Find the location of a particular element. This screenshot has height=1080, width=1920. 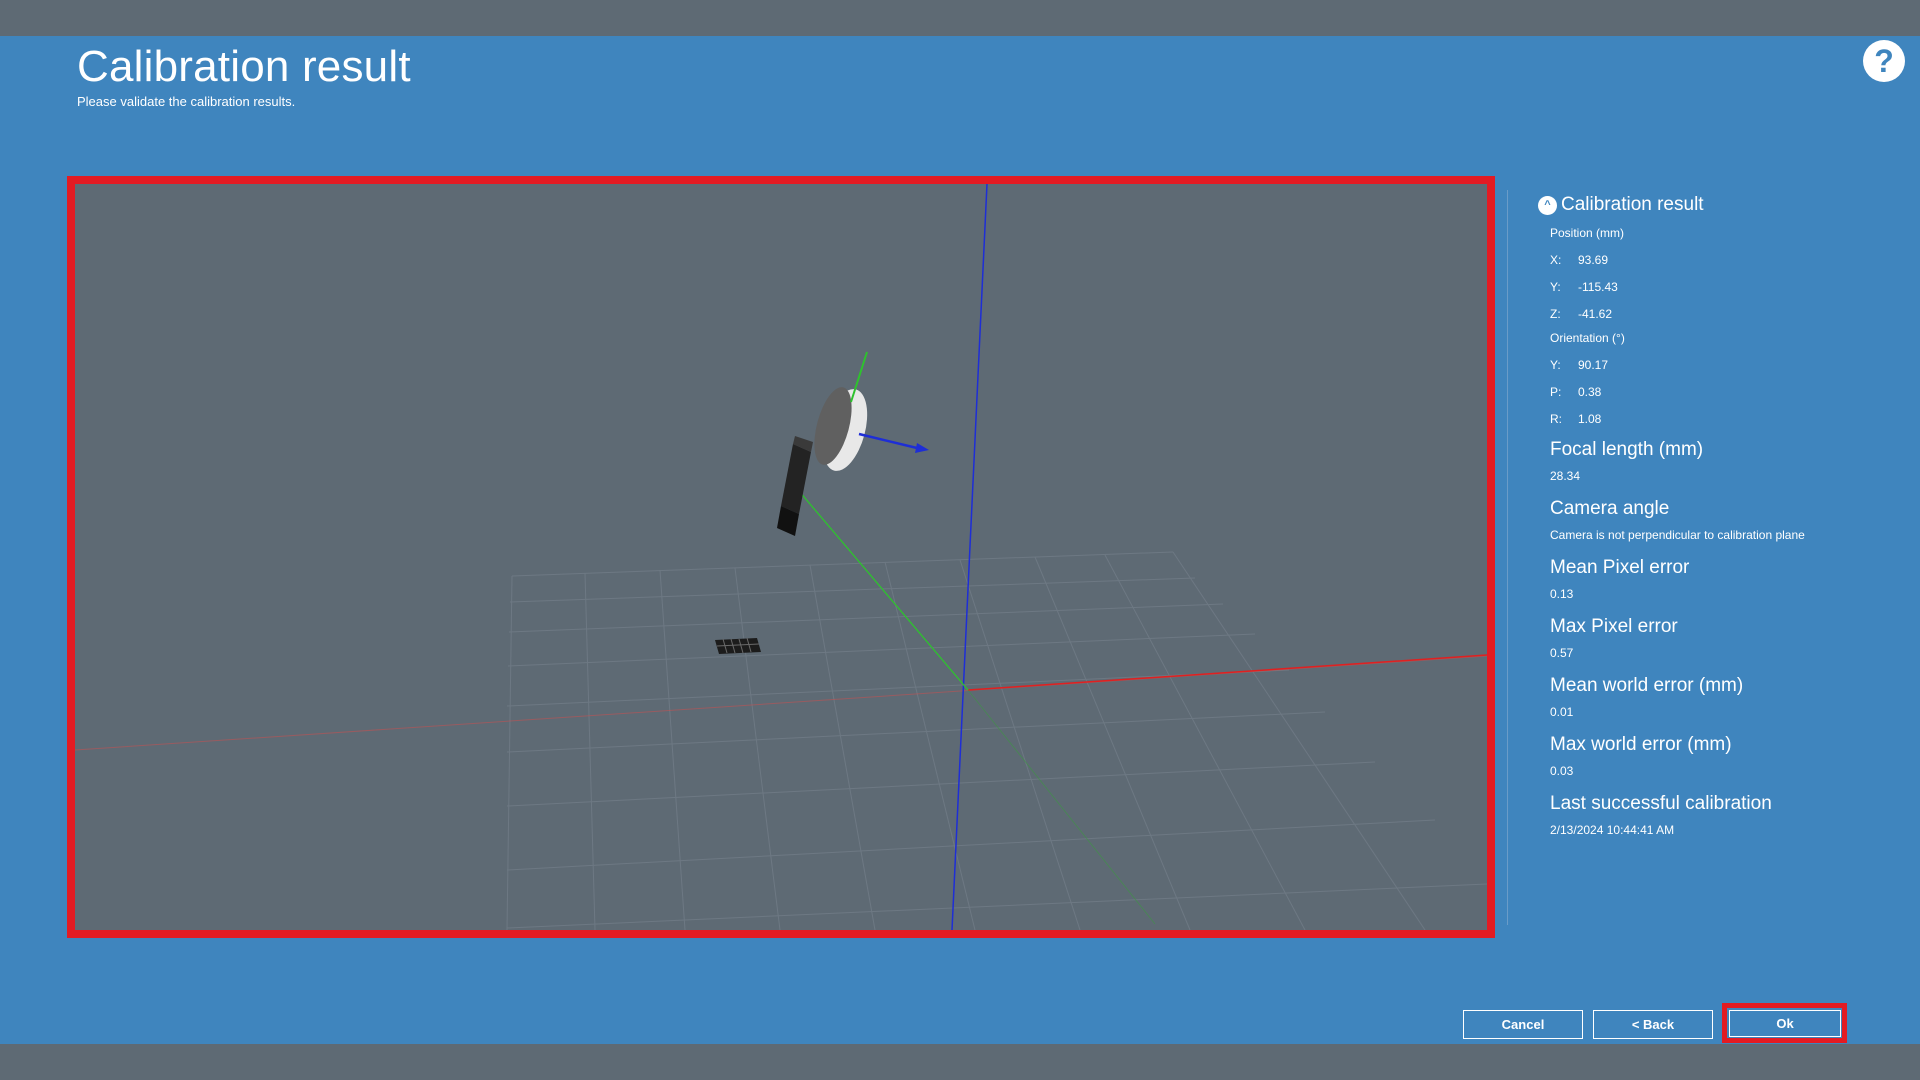

orientation-yaw-key: Y: is located at coordinates (1555, 365).